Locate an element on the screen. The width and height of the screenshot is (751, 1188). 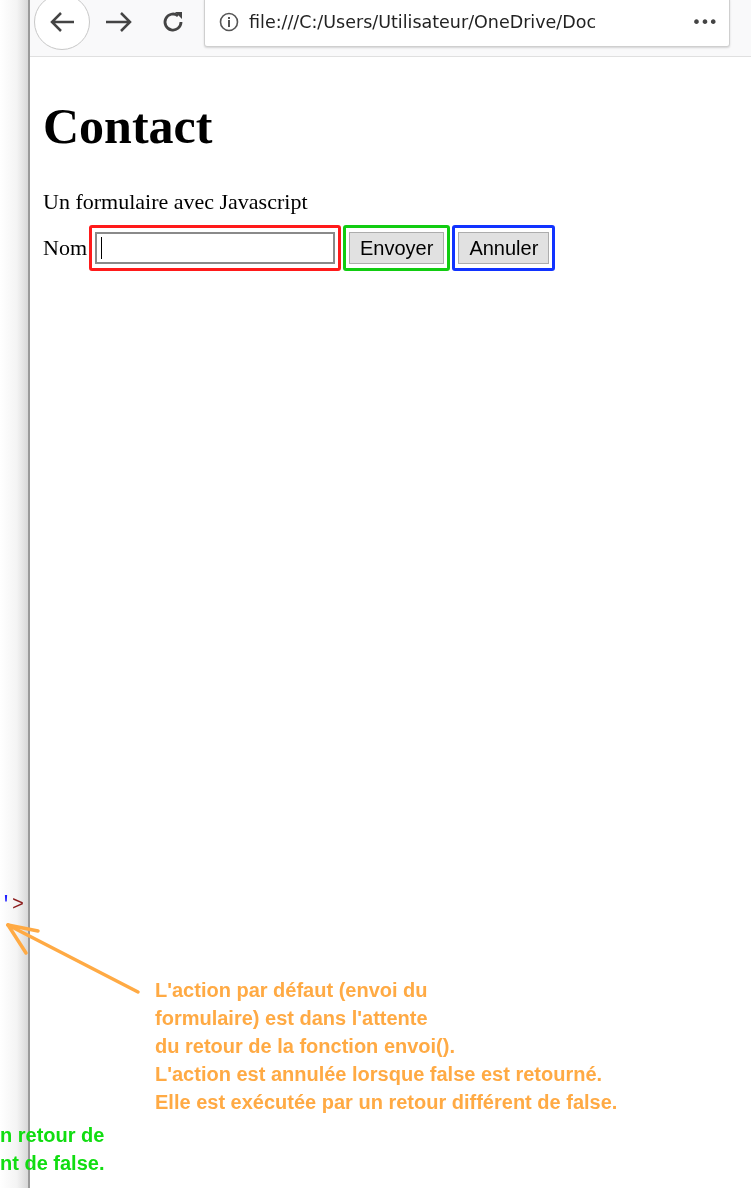
annotation-note: n retour de nt de false. is located at coordinates (52, 1149).